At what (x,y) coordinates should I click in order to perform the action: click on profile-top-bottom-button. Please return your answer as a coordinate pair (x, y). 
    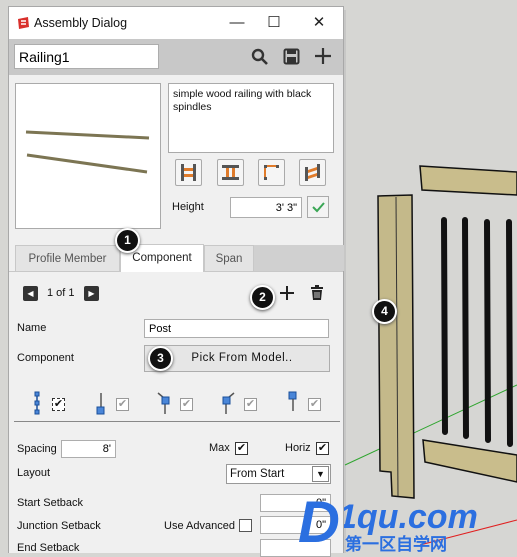
    Looking at the image, I should click on (230, 172).